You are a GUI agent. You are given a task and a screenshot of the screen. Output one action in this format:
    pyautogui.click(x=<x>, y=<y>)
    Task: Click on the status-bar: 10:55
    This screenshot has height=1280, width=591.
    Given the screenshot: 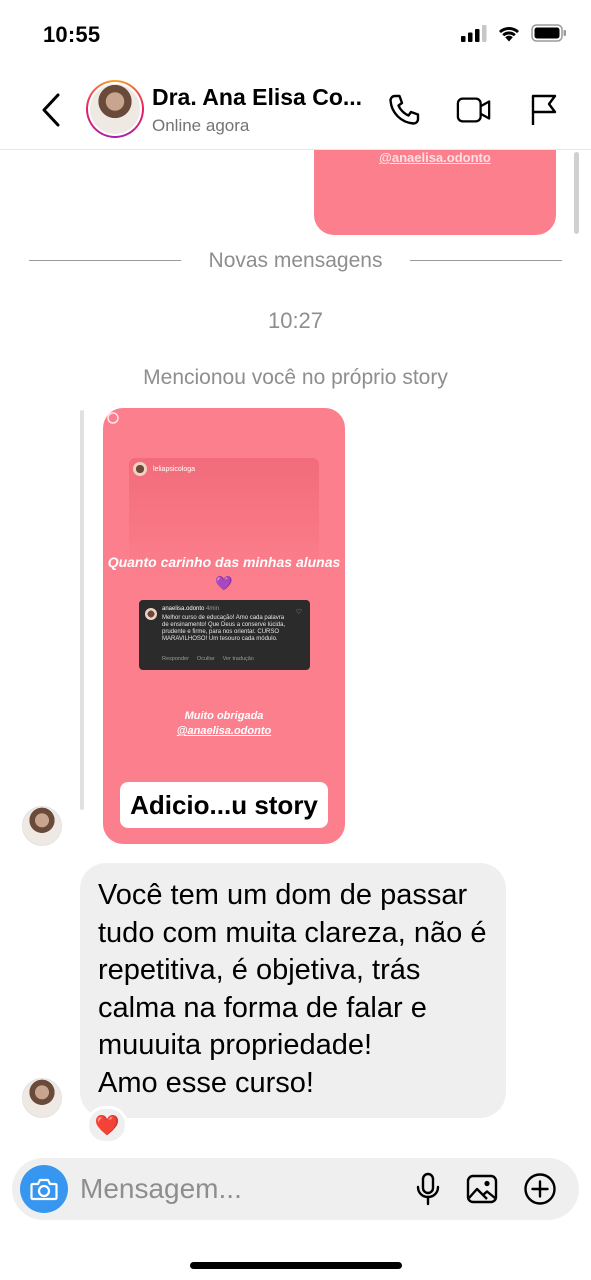 What is the action you would take?
    pyautogui.click(x=295, y=35)
    